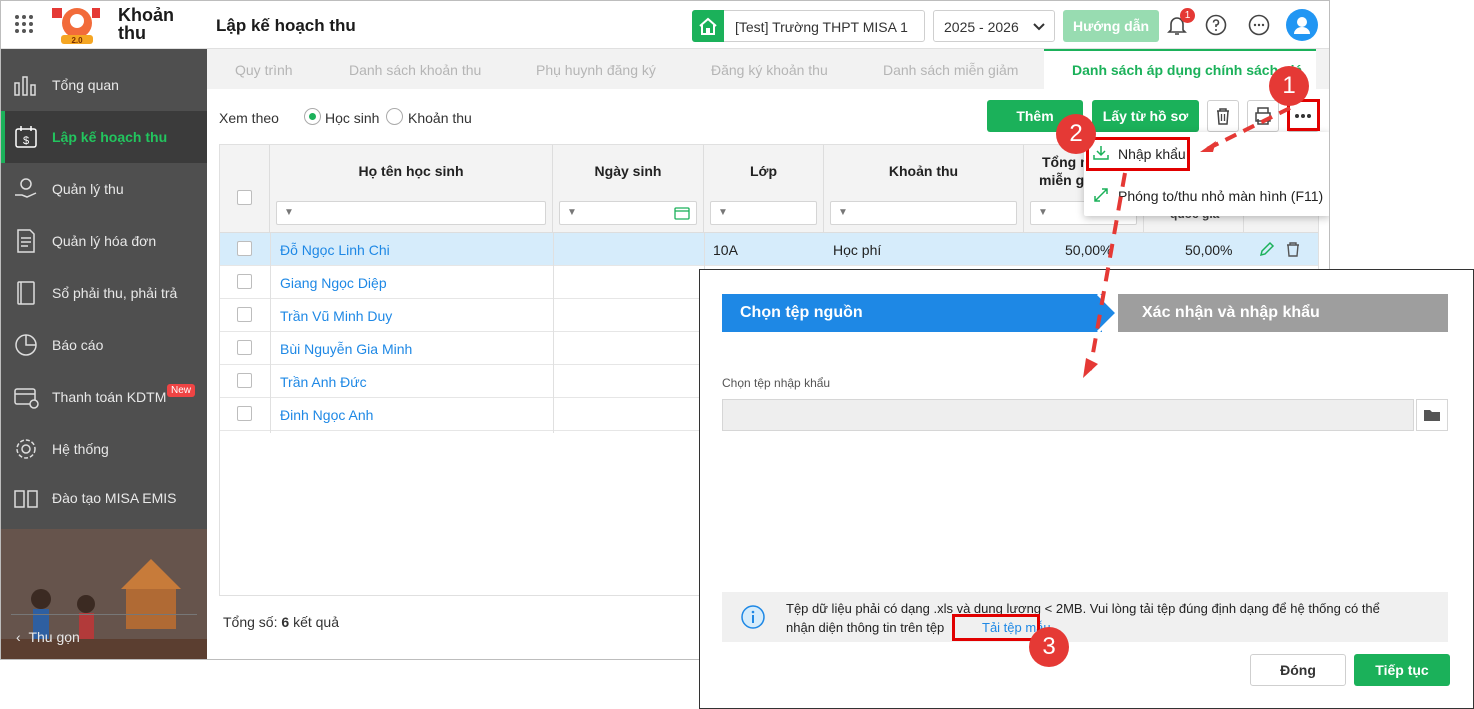 The width and height of the screenshot is (1474, 709). I want to click on column-class: Lớp ▼, so click(764, 189).